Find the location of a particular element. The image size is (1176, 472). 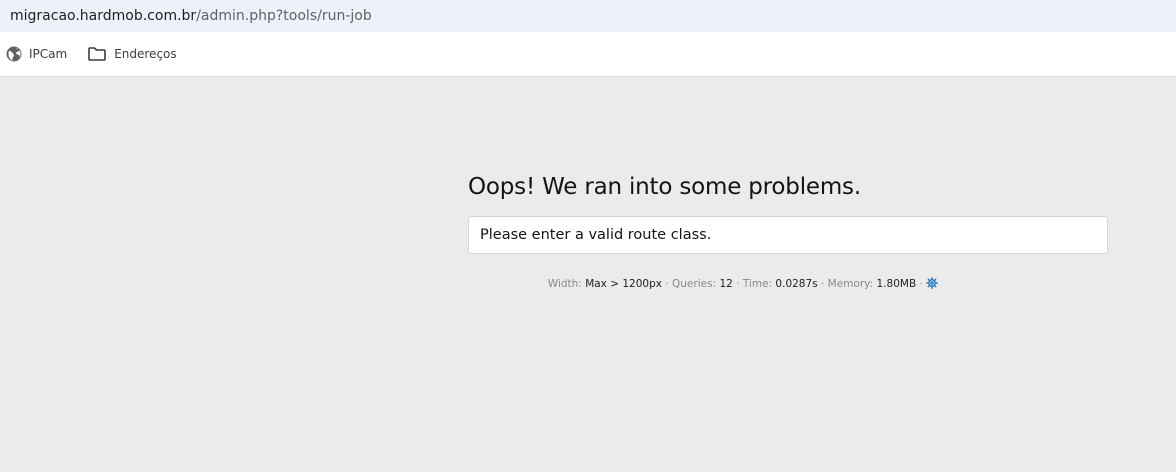

time-label: Time: is located at coordinates (757, 284).